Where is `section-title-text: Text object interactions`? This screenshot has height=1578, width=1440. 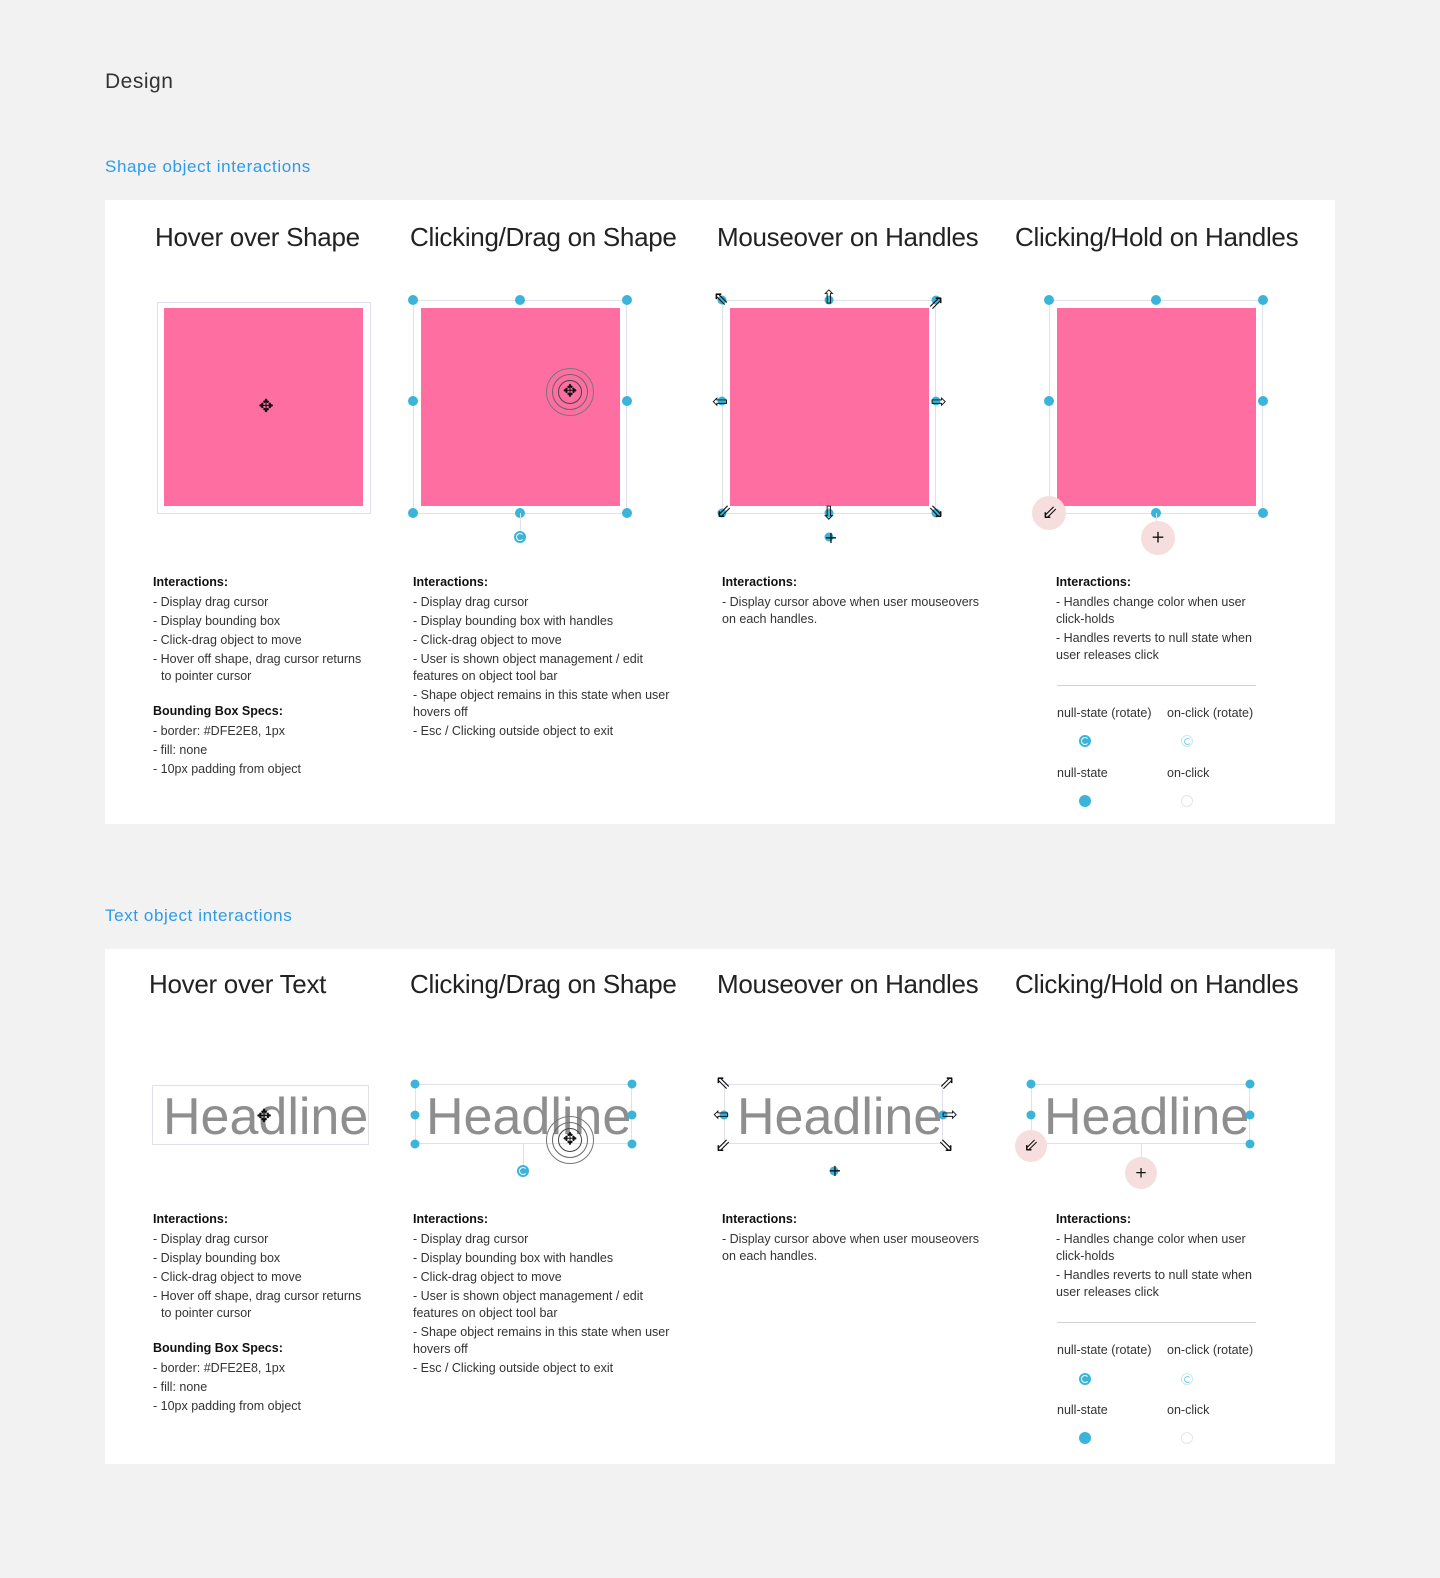 section-title-text: Text object interactions is located at coordinates (199, 915).